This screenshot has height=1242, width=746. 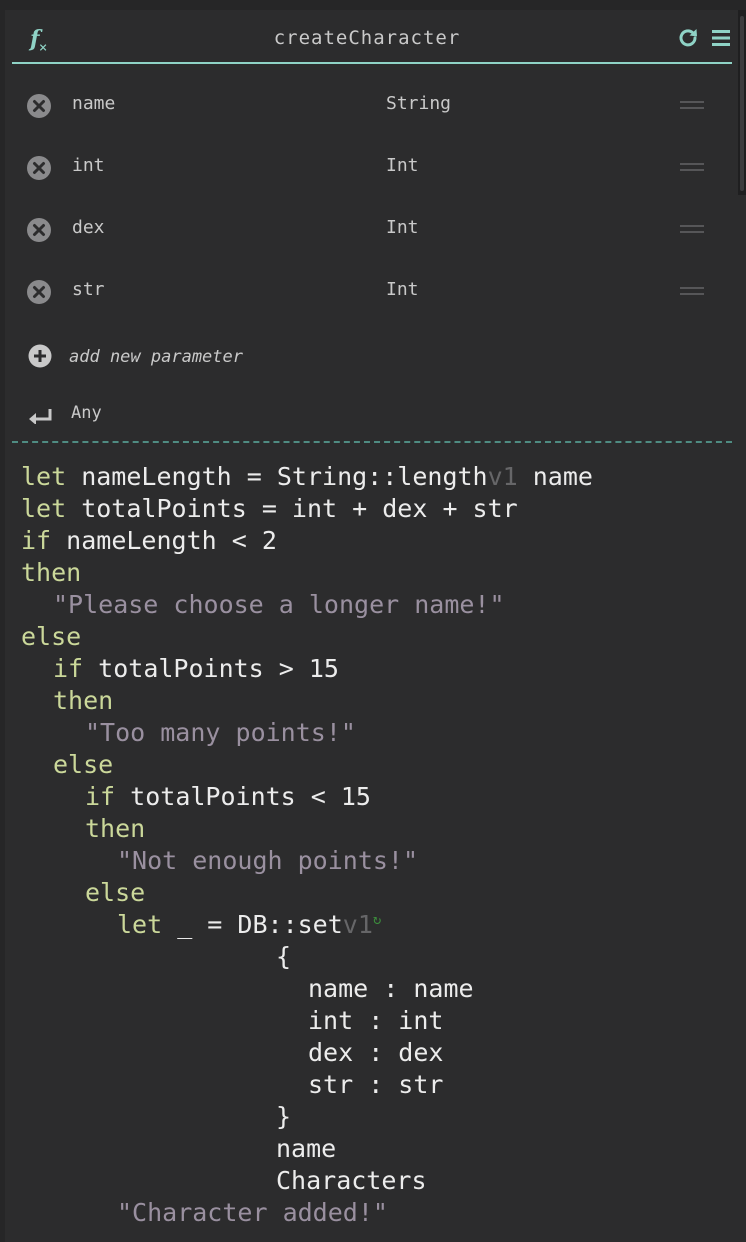 What do you see at coordinates (376, 1052) in the screenshot?
I see `code-text: dex` at bounding box center [376, 1052].